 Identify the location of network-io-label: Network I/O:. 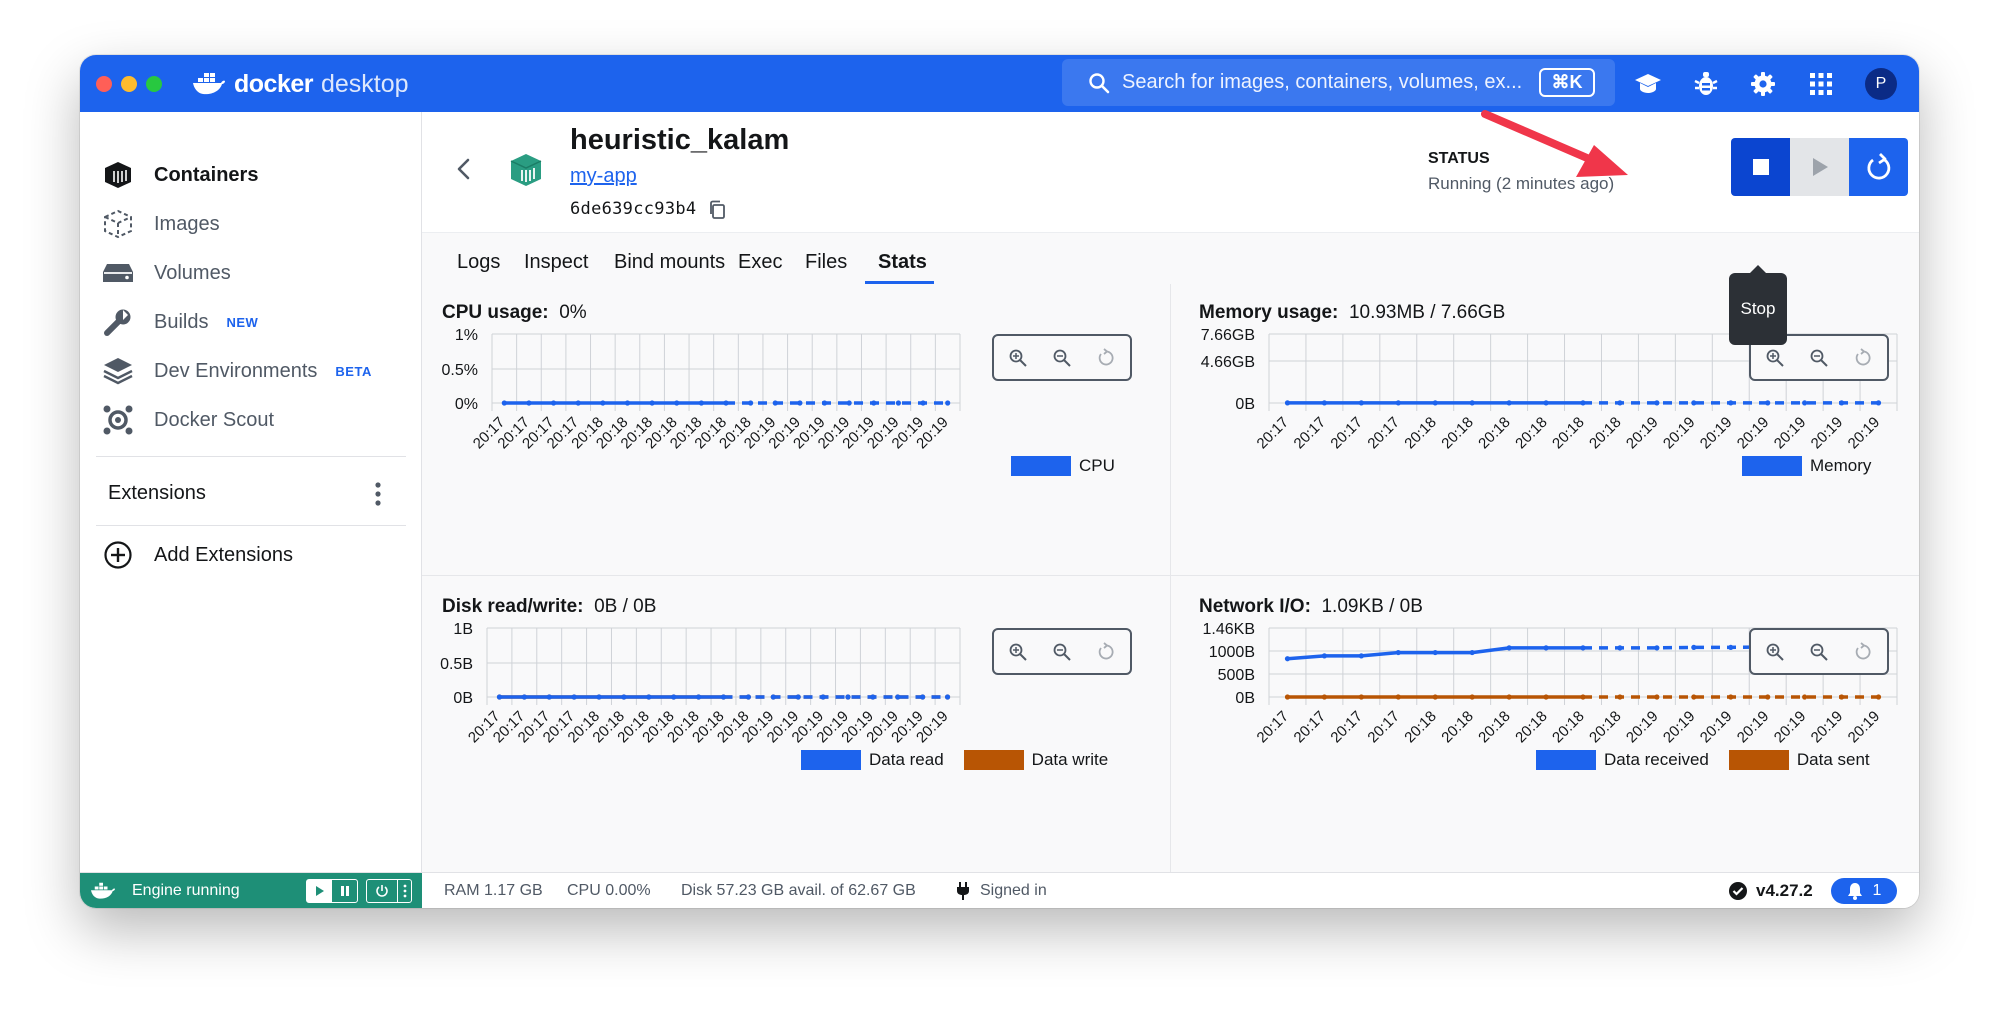
(1255, 606).